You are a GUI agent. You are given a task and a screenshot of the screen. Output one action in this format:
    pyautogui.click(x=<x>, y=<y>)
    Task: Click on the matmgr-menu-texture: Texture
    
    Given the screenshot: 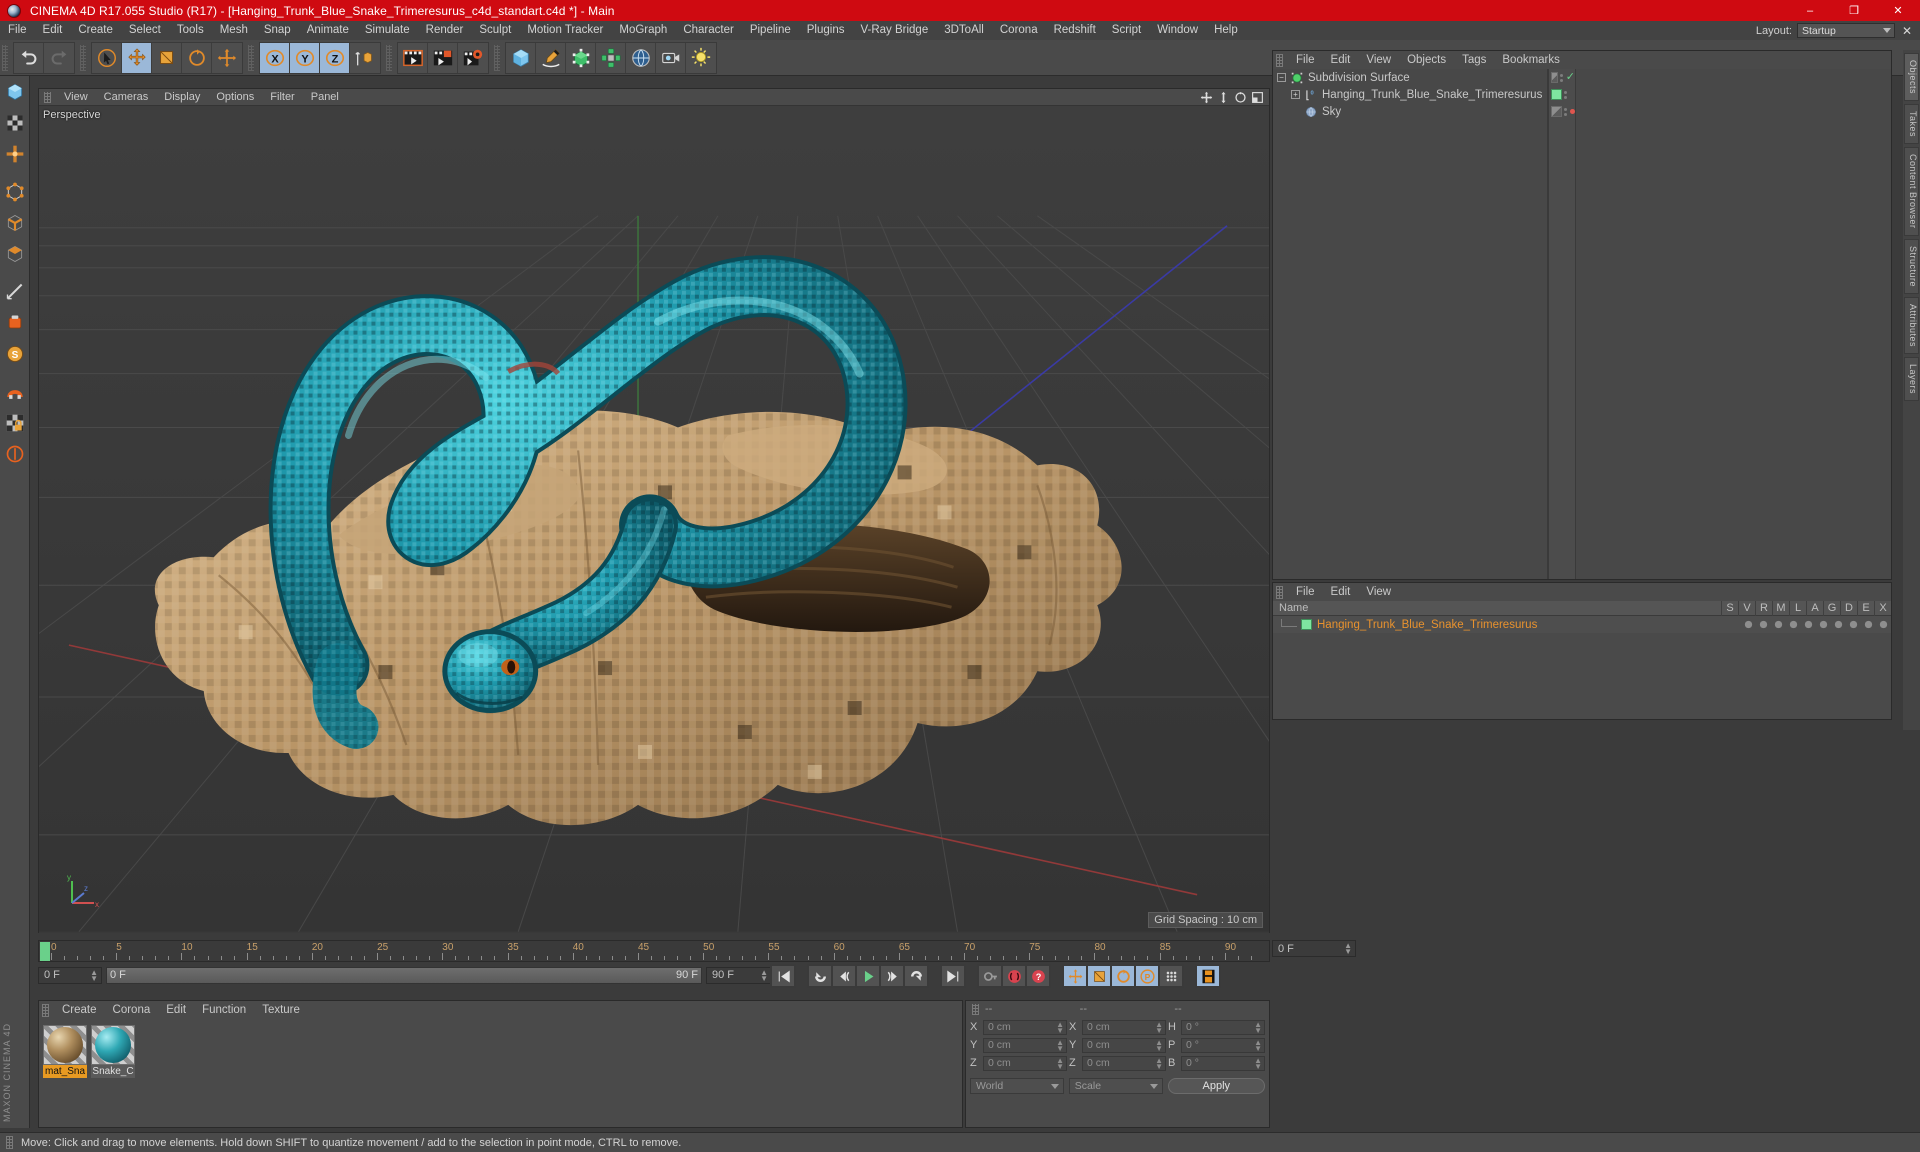 What is the action you would take?
    pyautogui.click(x=281, y=1010)
    